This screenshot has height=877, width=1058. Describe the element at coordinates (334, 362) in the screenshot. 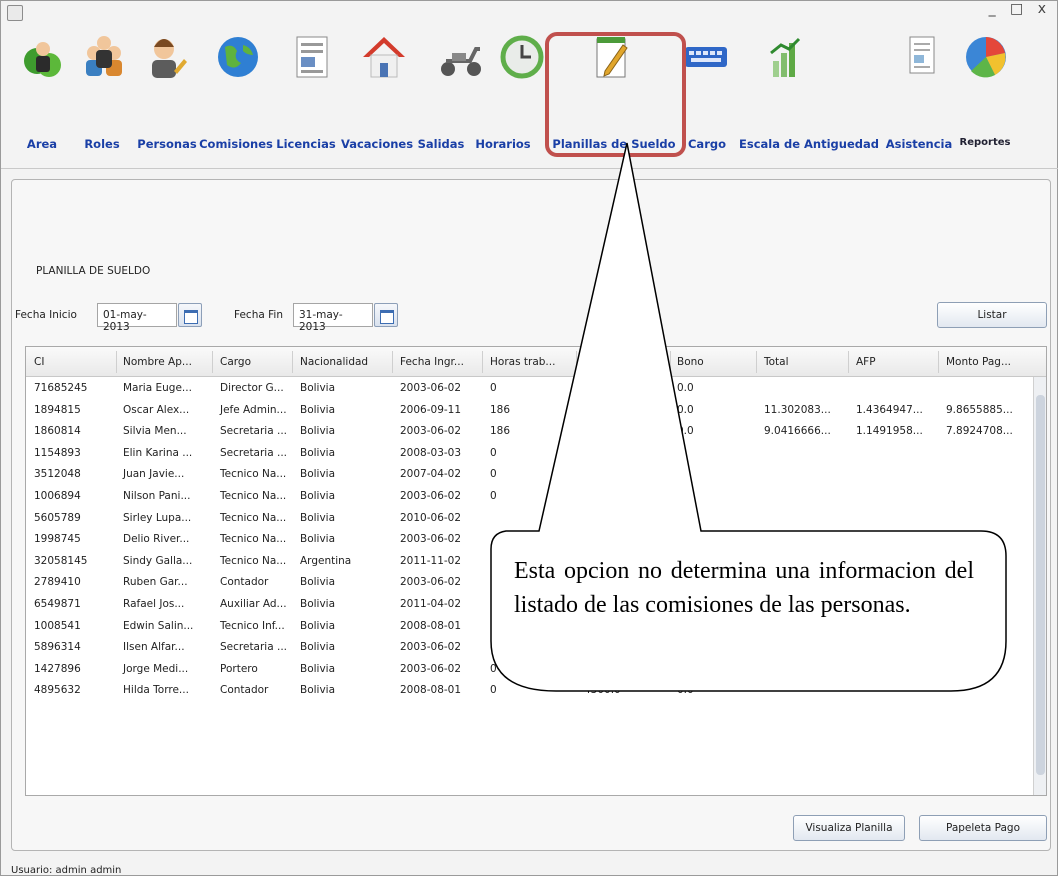

I see `column-header: Nacionalidad` at that location.